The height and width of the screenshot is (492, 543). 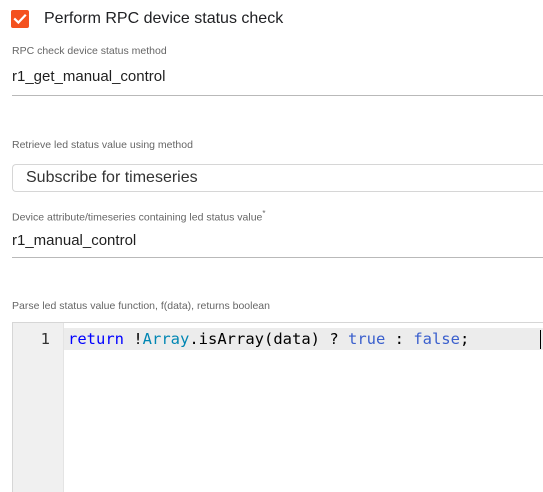 I want to click on perform-rpc-check-checkbox, so click(x=20, y=19).